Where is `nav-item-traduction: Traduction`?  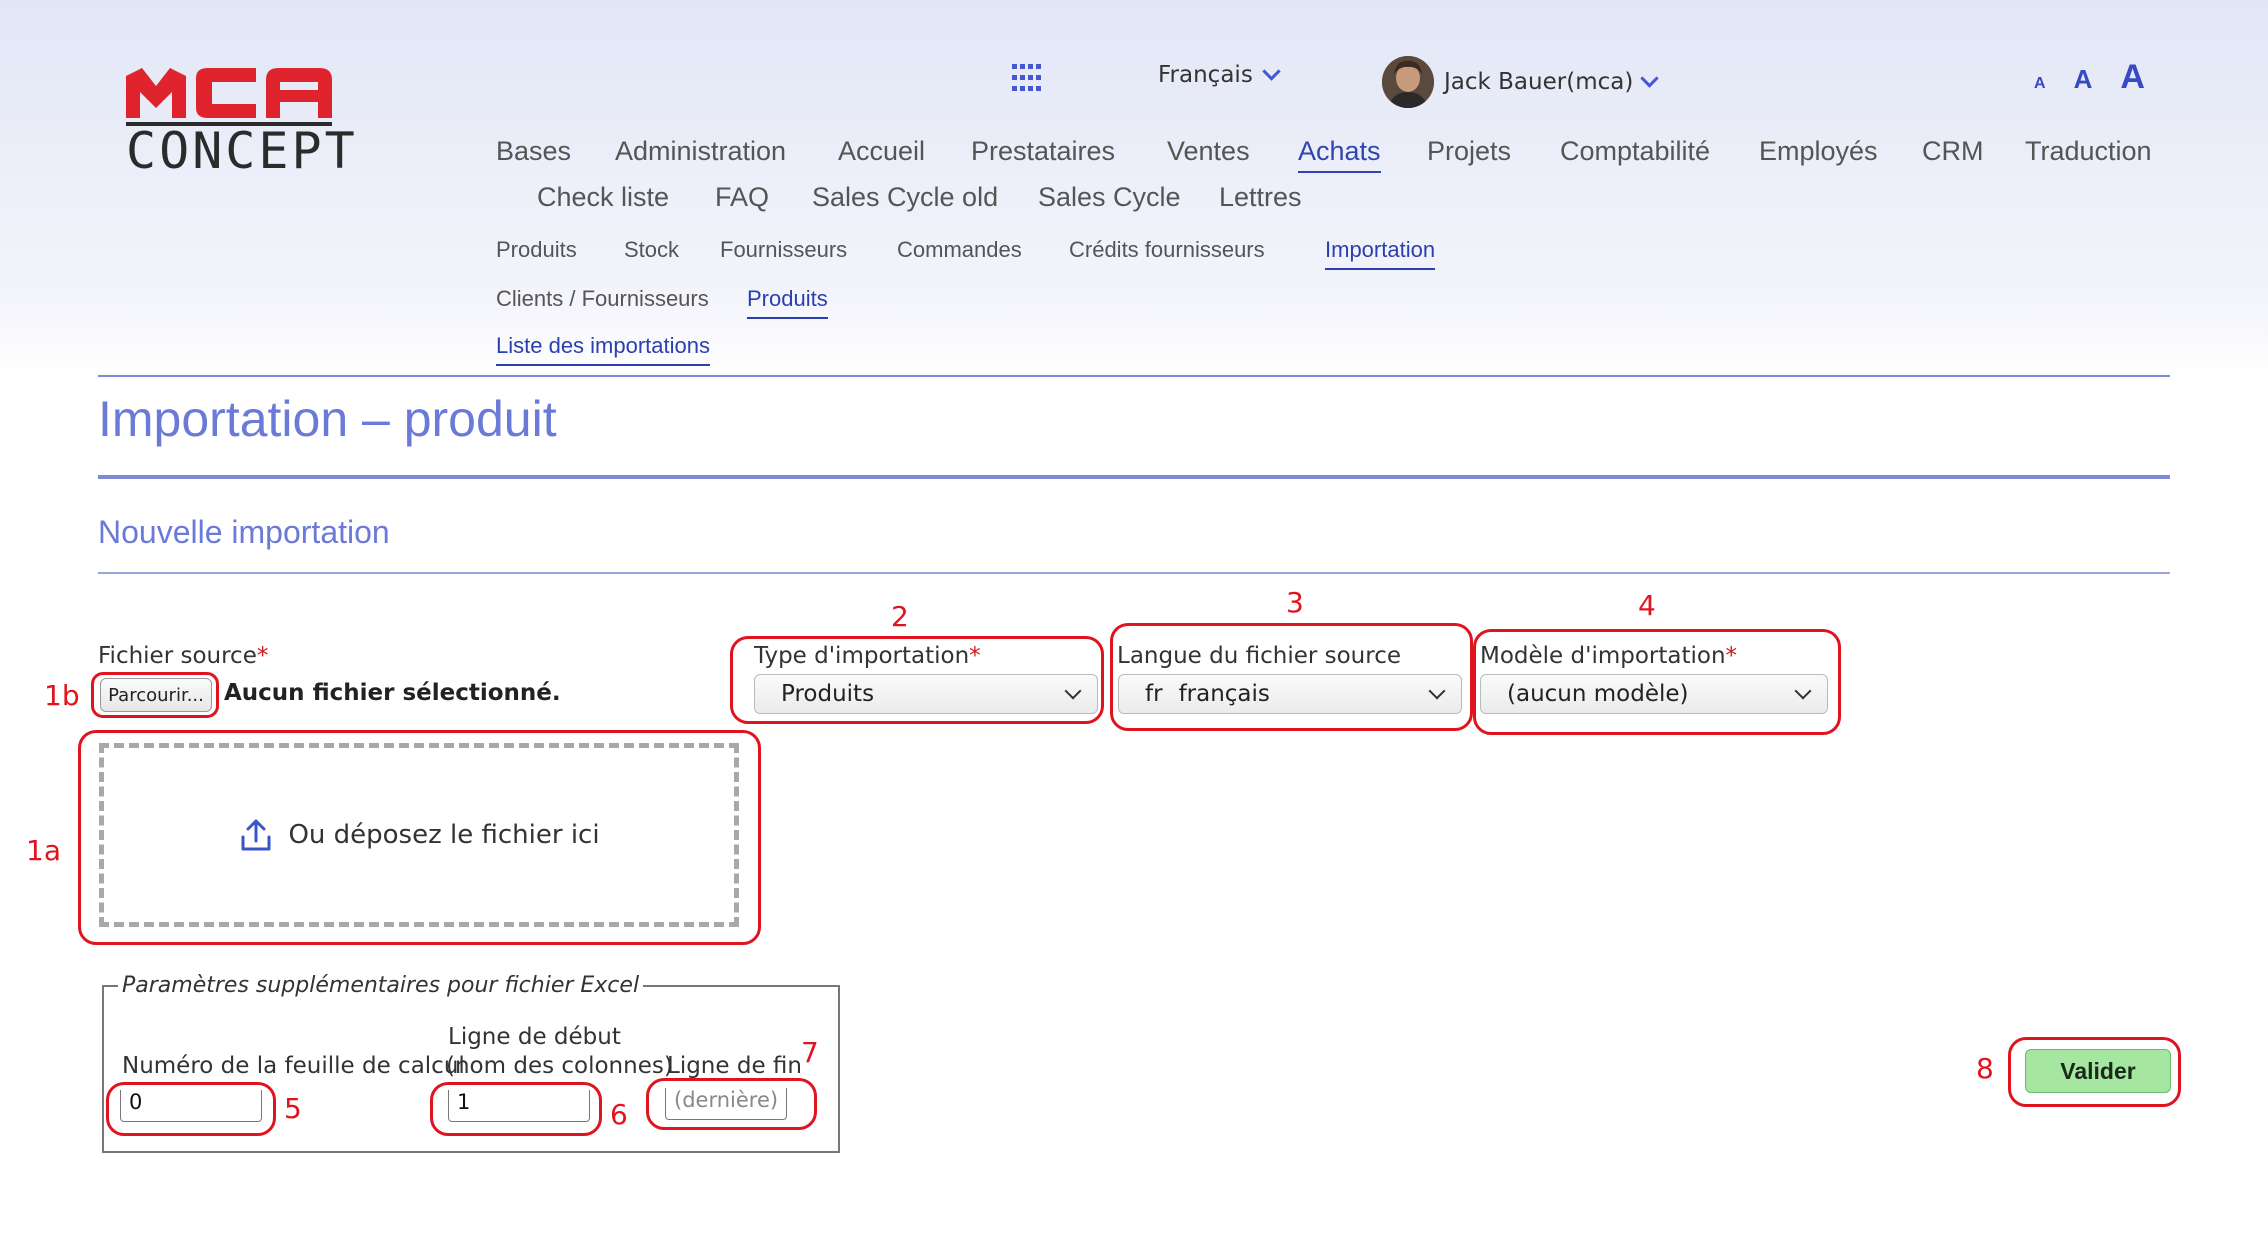
nav-item-traduction: Traduction is located at coordinates (2088, 151).